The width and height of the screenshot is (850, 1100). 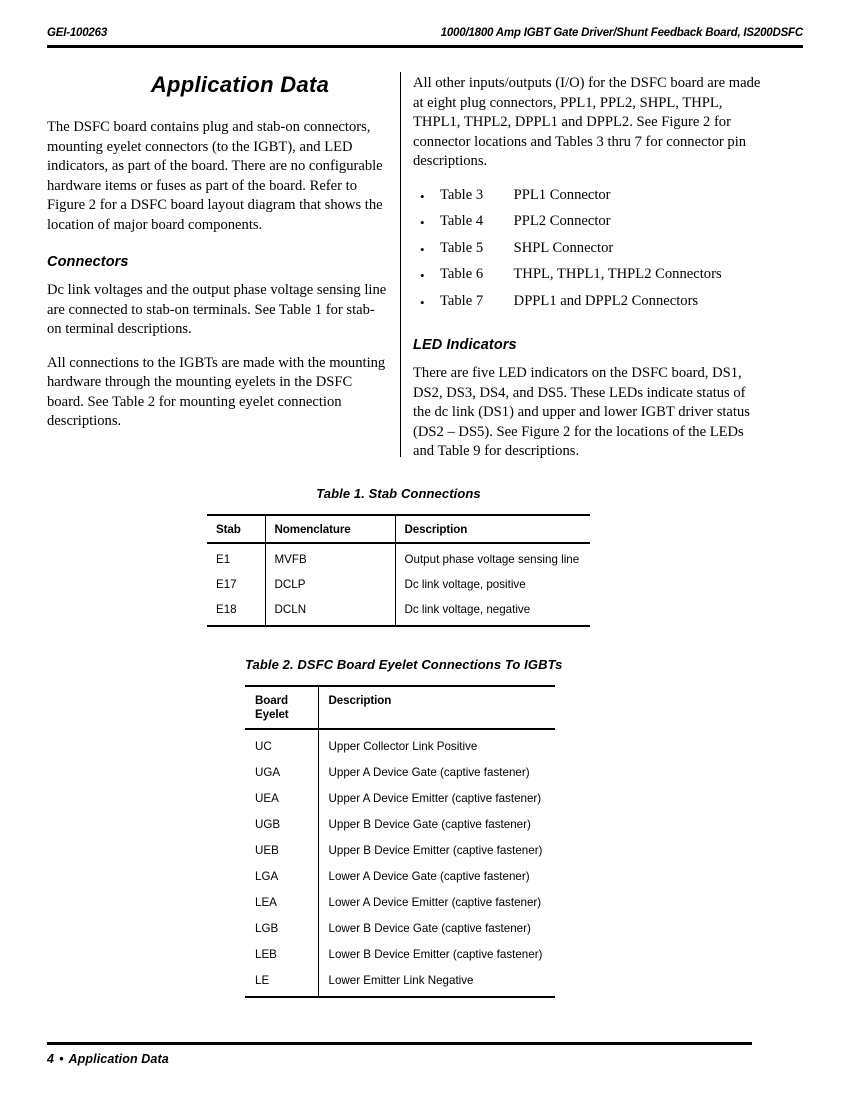 What do you see at coordinates (263, 746) in the screenshot?
I see `cell-board-eyelet: UC` at bounding box center [263, 746].